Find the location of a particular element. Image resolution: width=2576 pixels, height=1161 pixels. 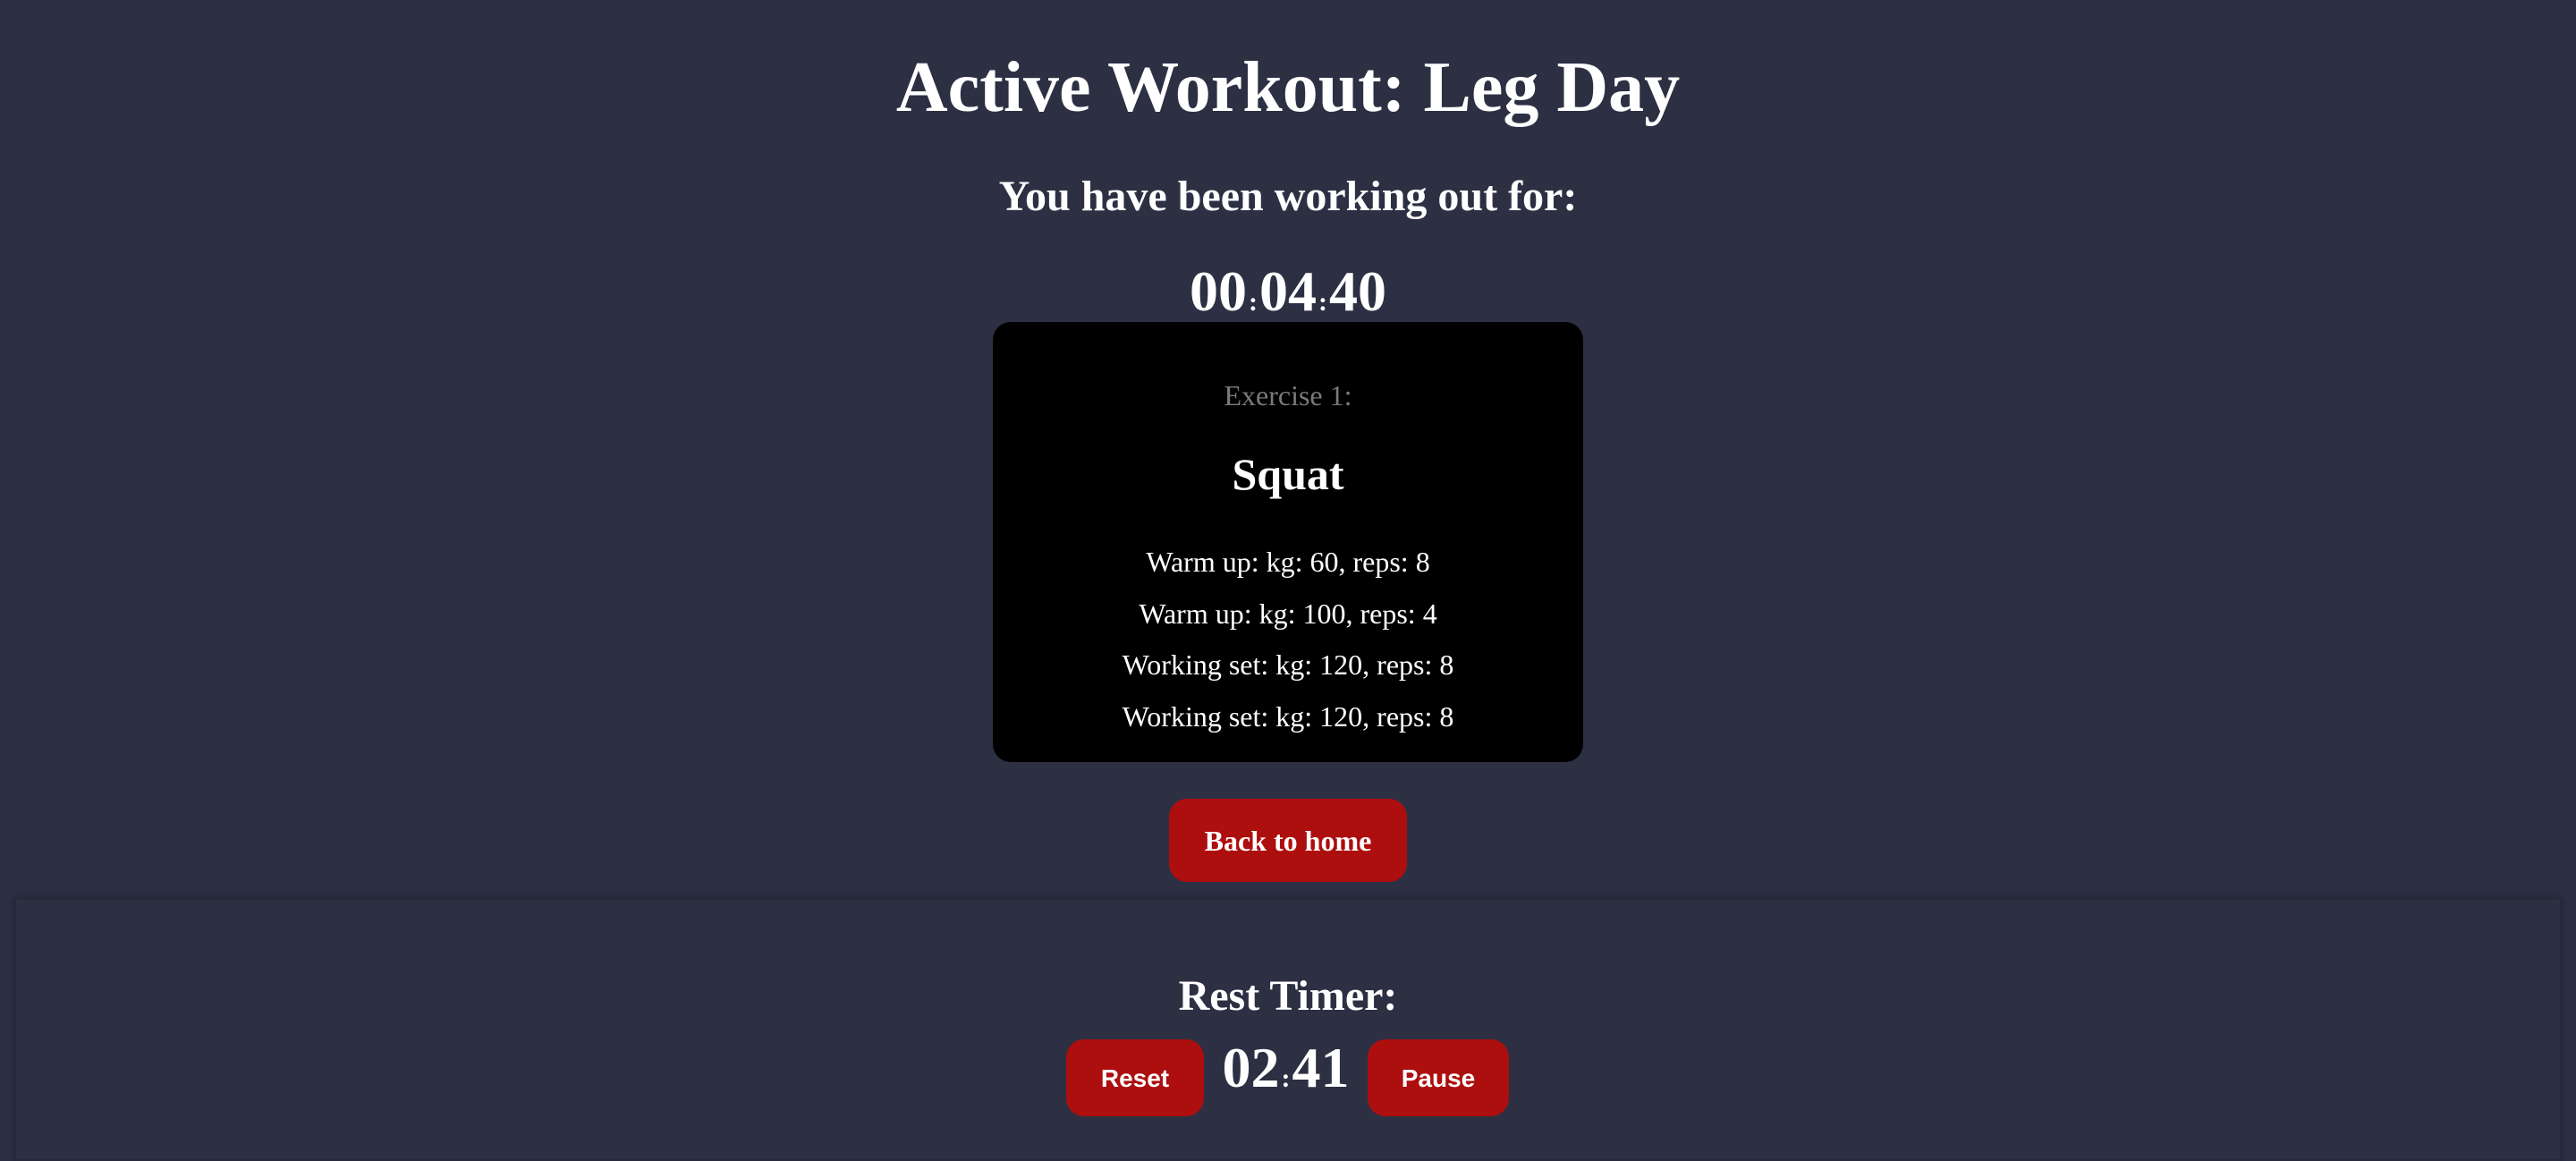

rest-timer-seconds: 41 is located at coordinates (1321, 1068).